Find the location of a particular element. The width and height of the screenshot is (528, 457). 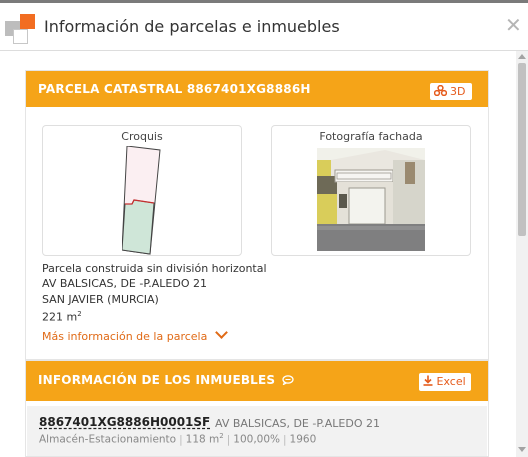

3d-icon is located at coordinates (440, 90).